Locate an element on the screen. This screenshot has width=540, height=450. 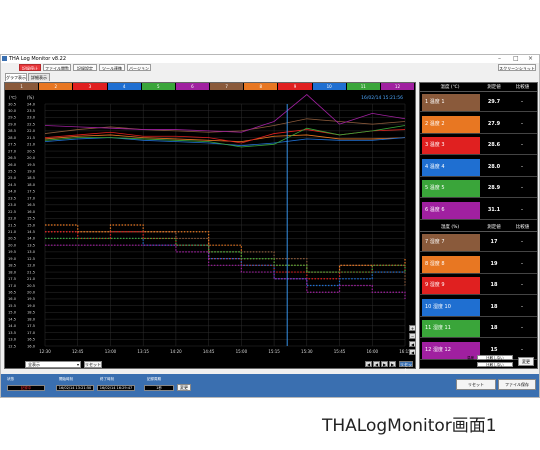
y-tick-right: 16.0 is located at coordinates (31, 212).